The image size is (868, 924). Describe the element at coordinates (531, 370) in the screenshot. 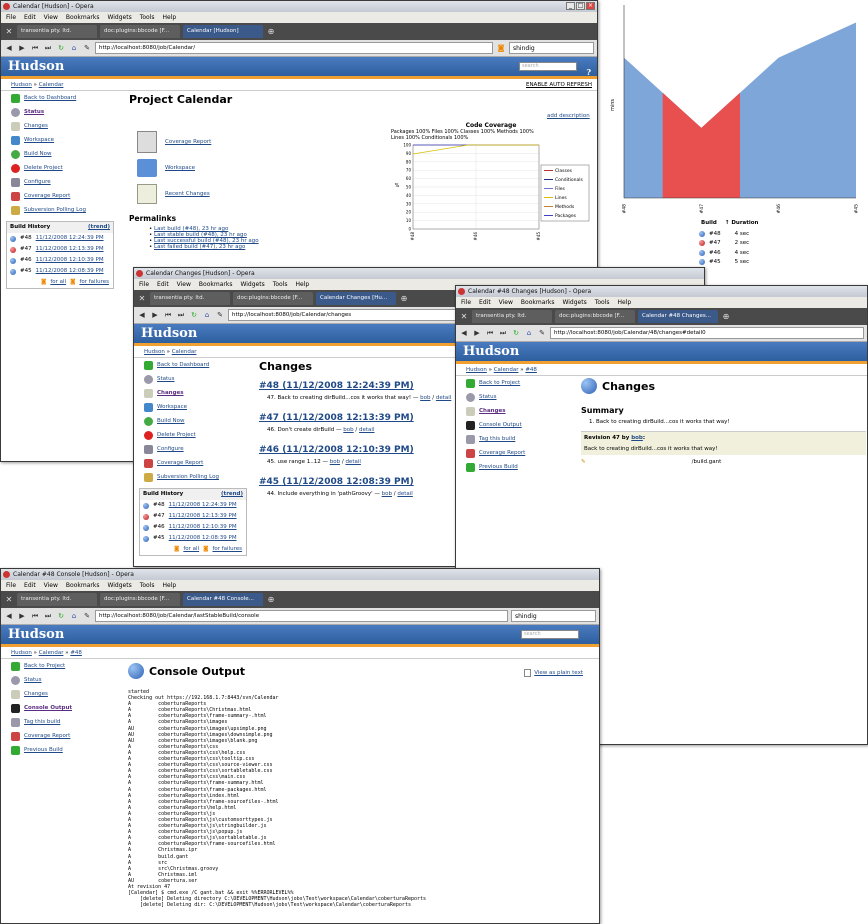

I see `breadcrumb-build: #48` at that location.